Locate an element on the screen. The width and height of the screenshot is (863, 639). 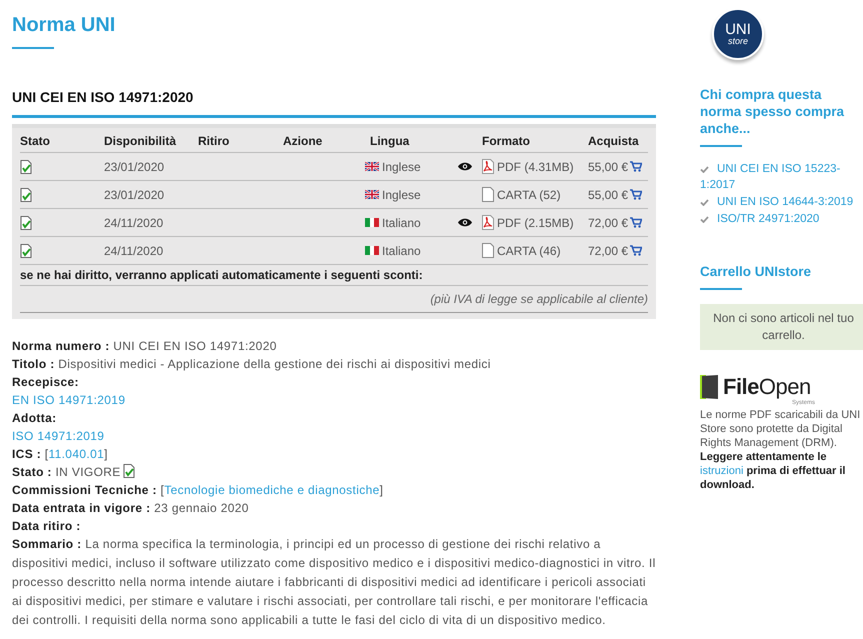
unistore-logo: UNI store is located at coordinates (738, 34).